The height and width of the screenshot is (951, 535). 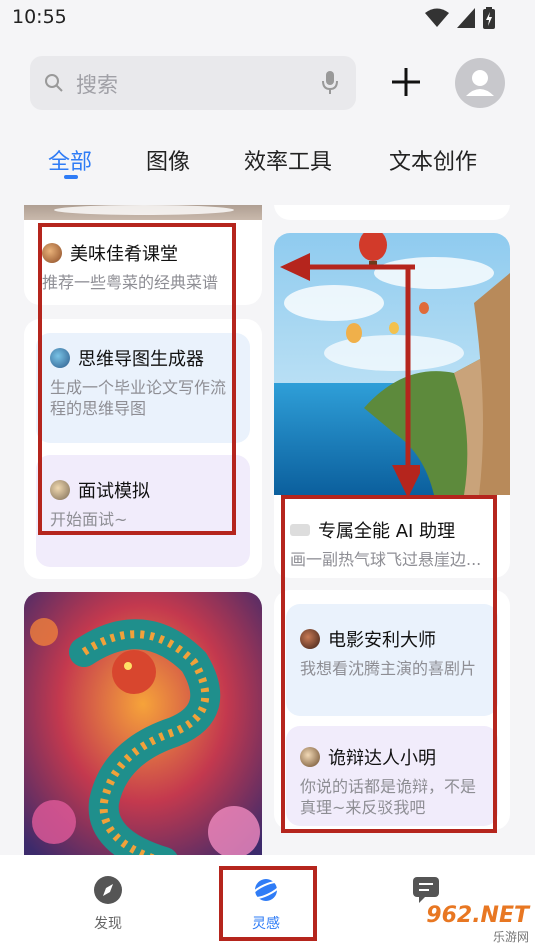 What do you see at coordinates (489, 18) in the screenshot?
I see `battery-icon` at bounding box center [489, 18].